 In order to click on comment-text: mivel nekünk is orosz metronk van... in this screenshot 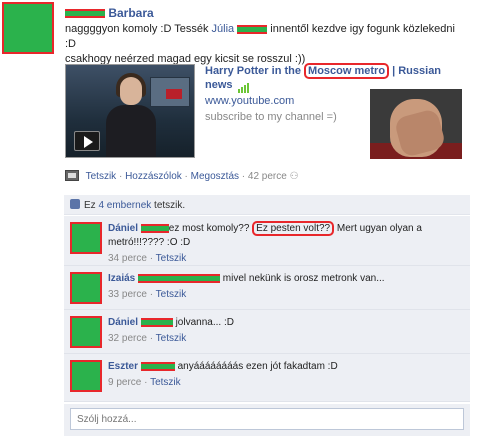, I will do `click(302, 278)`.